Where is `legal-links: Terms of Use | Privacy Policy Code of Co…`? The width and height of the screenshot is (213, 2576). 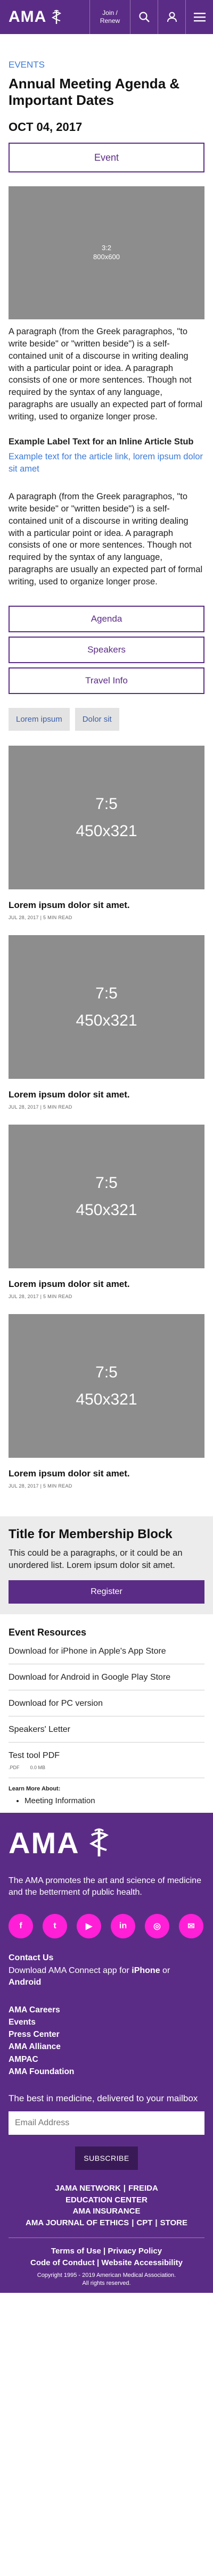 legal-links: Terms of Use | Privacy Policy Code of Co… is located at coordinates (106, 2253).